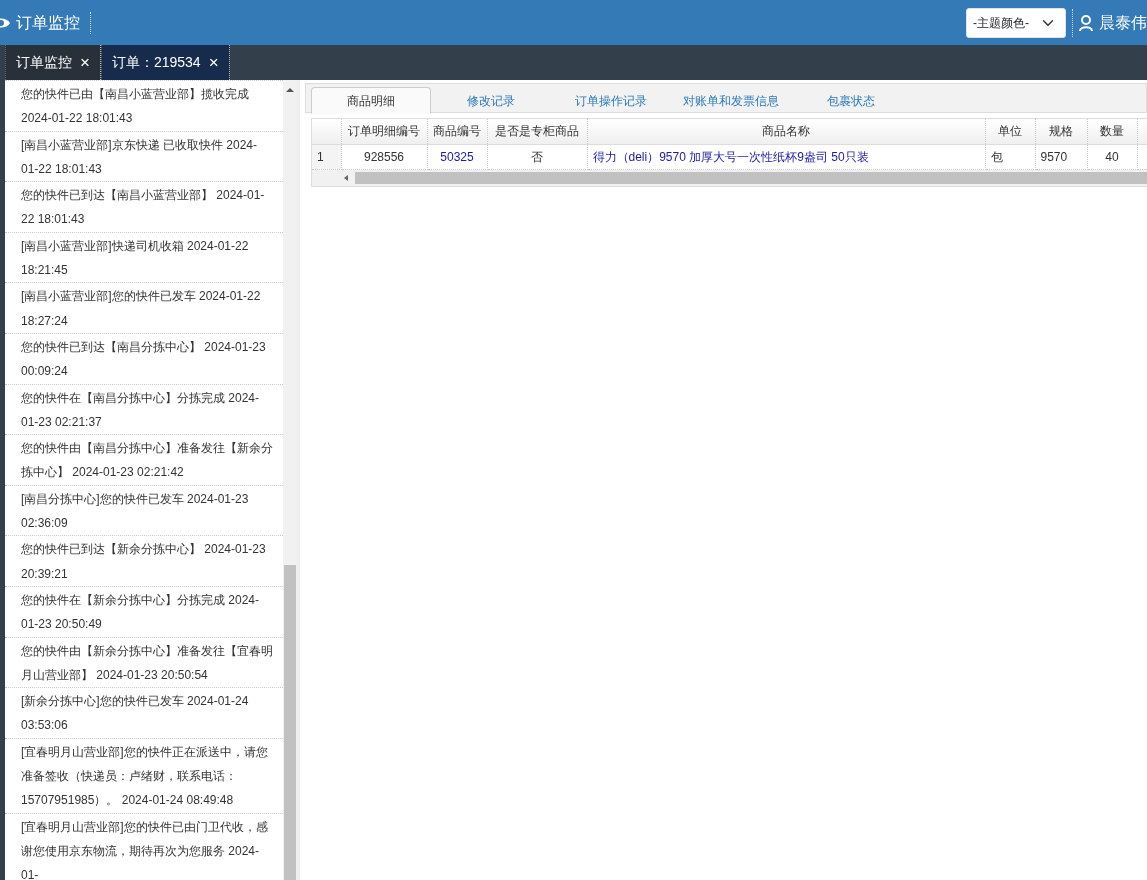  I want to click on user-name: 晨泰伟, so click(1123, 22).